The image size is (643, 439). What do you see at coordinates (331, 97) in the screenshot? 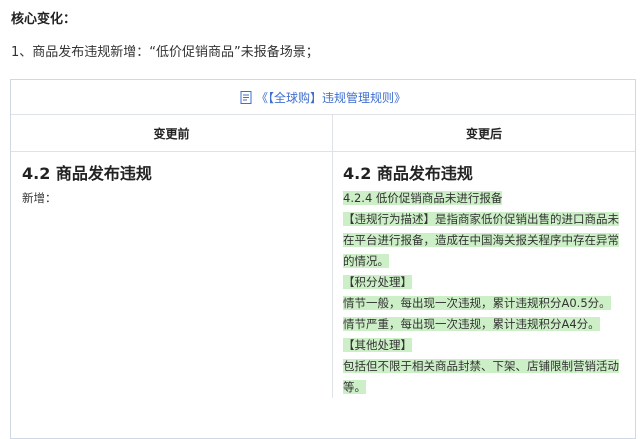
I see `table-title-text: 《【全球购】违规管理规则》` at bounding box center [331, 97].